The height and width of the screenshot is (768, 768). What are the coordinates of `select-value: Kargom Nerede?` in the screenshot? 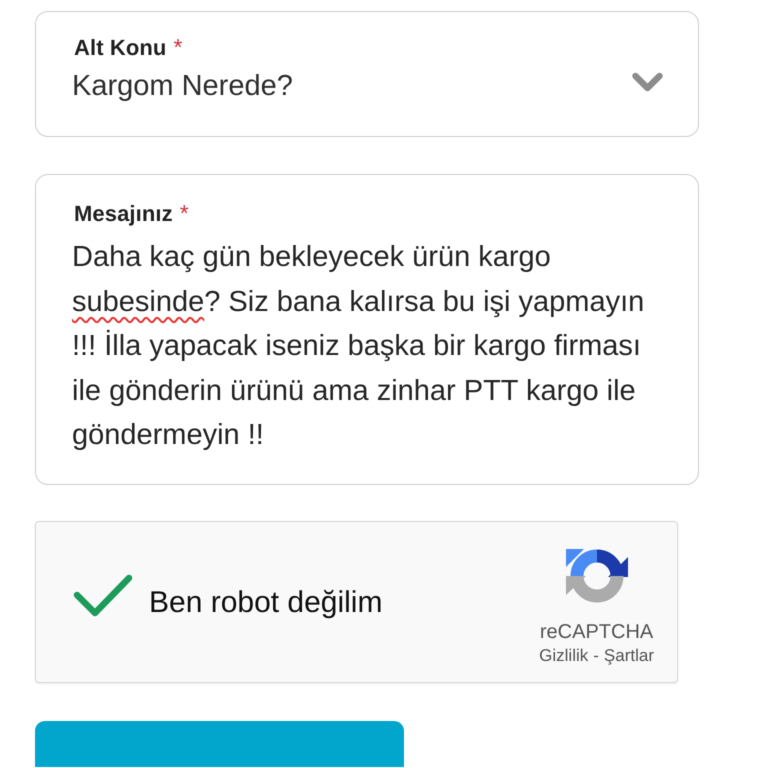 It's located at (182, 86).